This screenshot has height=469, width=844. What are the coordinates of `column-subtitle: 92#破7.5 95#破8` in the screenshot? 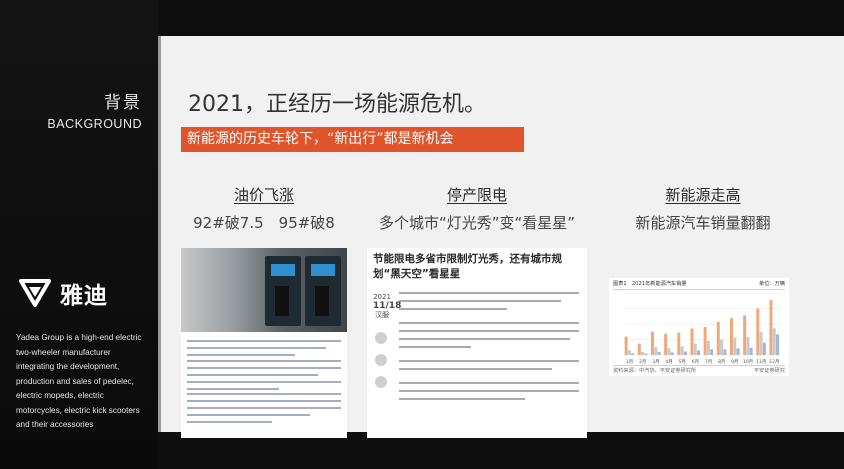 It's located at (264, 223).